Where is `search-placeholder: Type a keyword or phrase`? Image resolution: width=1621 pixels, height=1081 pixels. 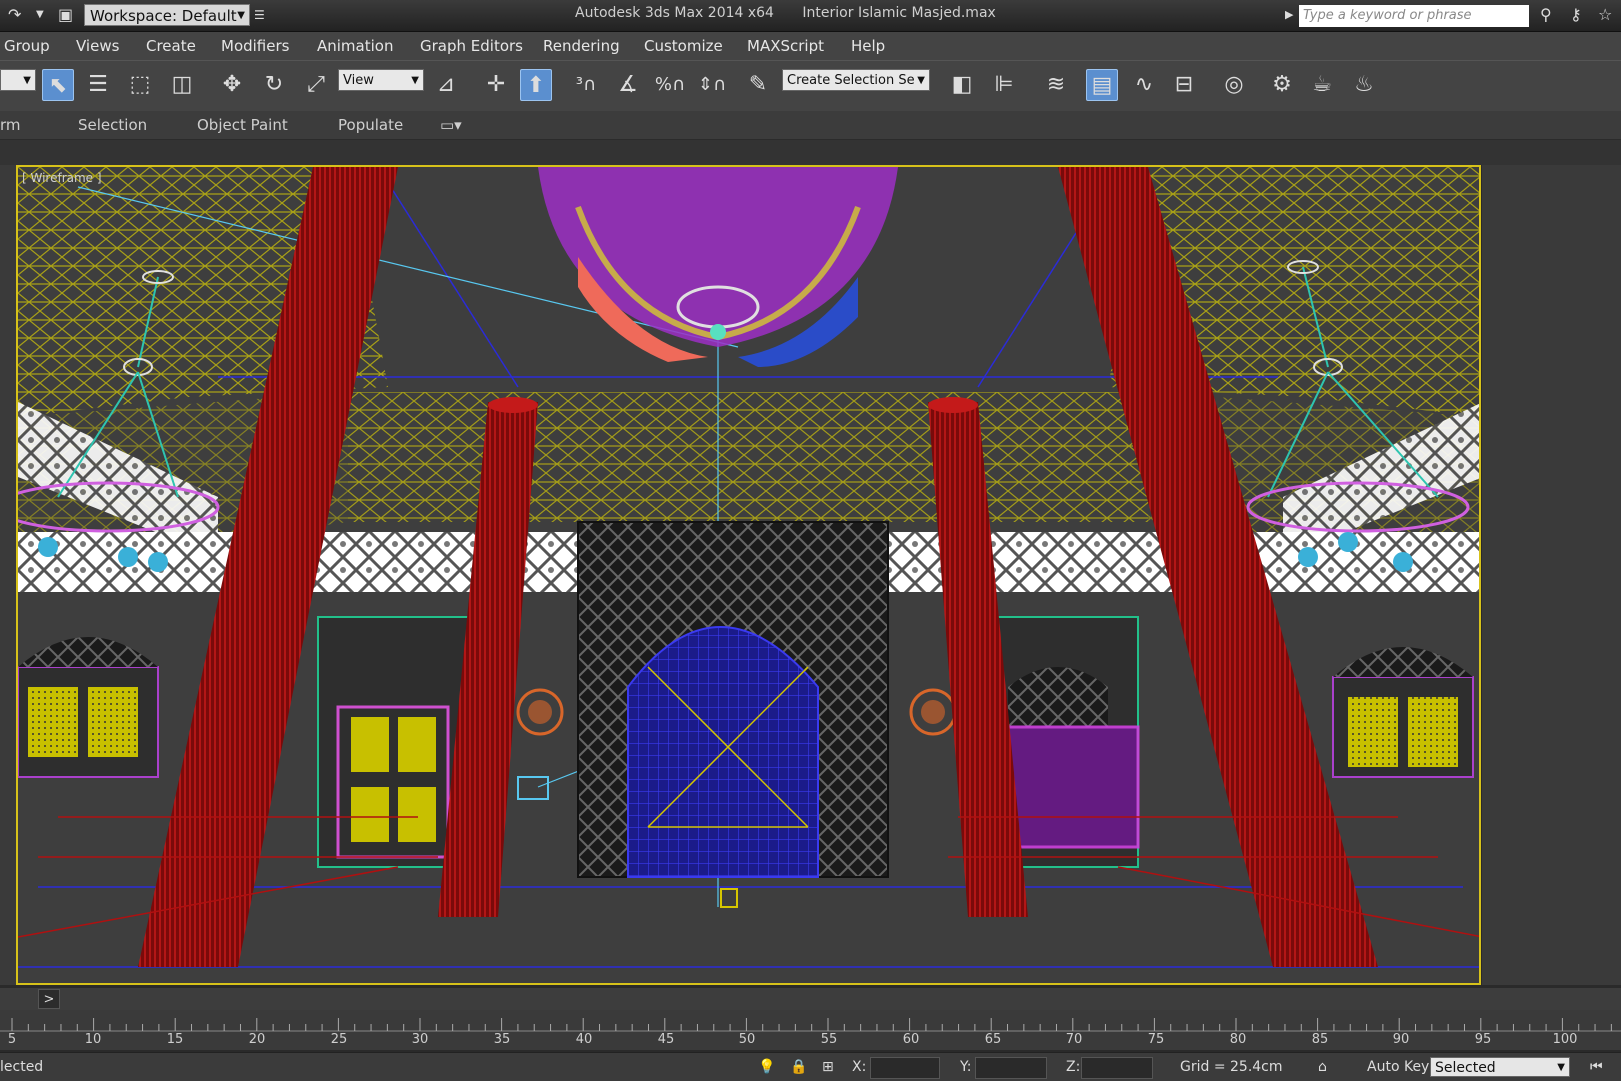
search-placeholder: Type a keyword or phrase is located at coordinates (1387, 15).